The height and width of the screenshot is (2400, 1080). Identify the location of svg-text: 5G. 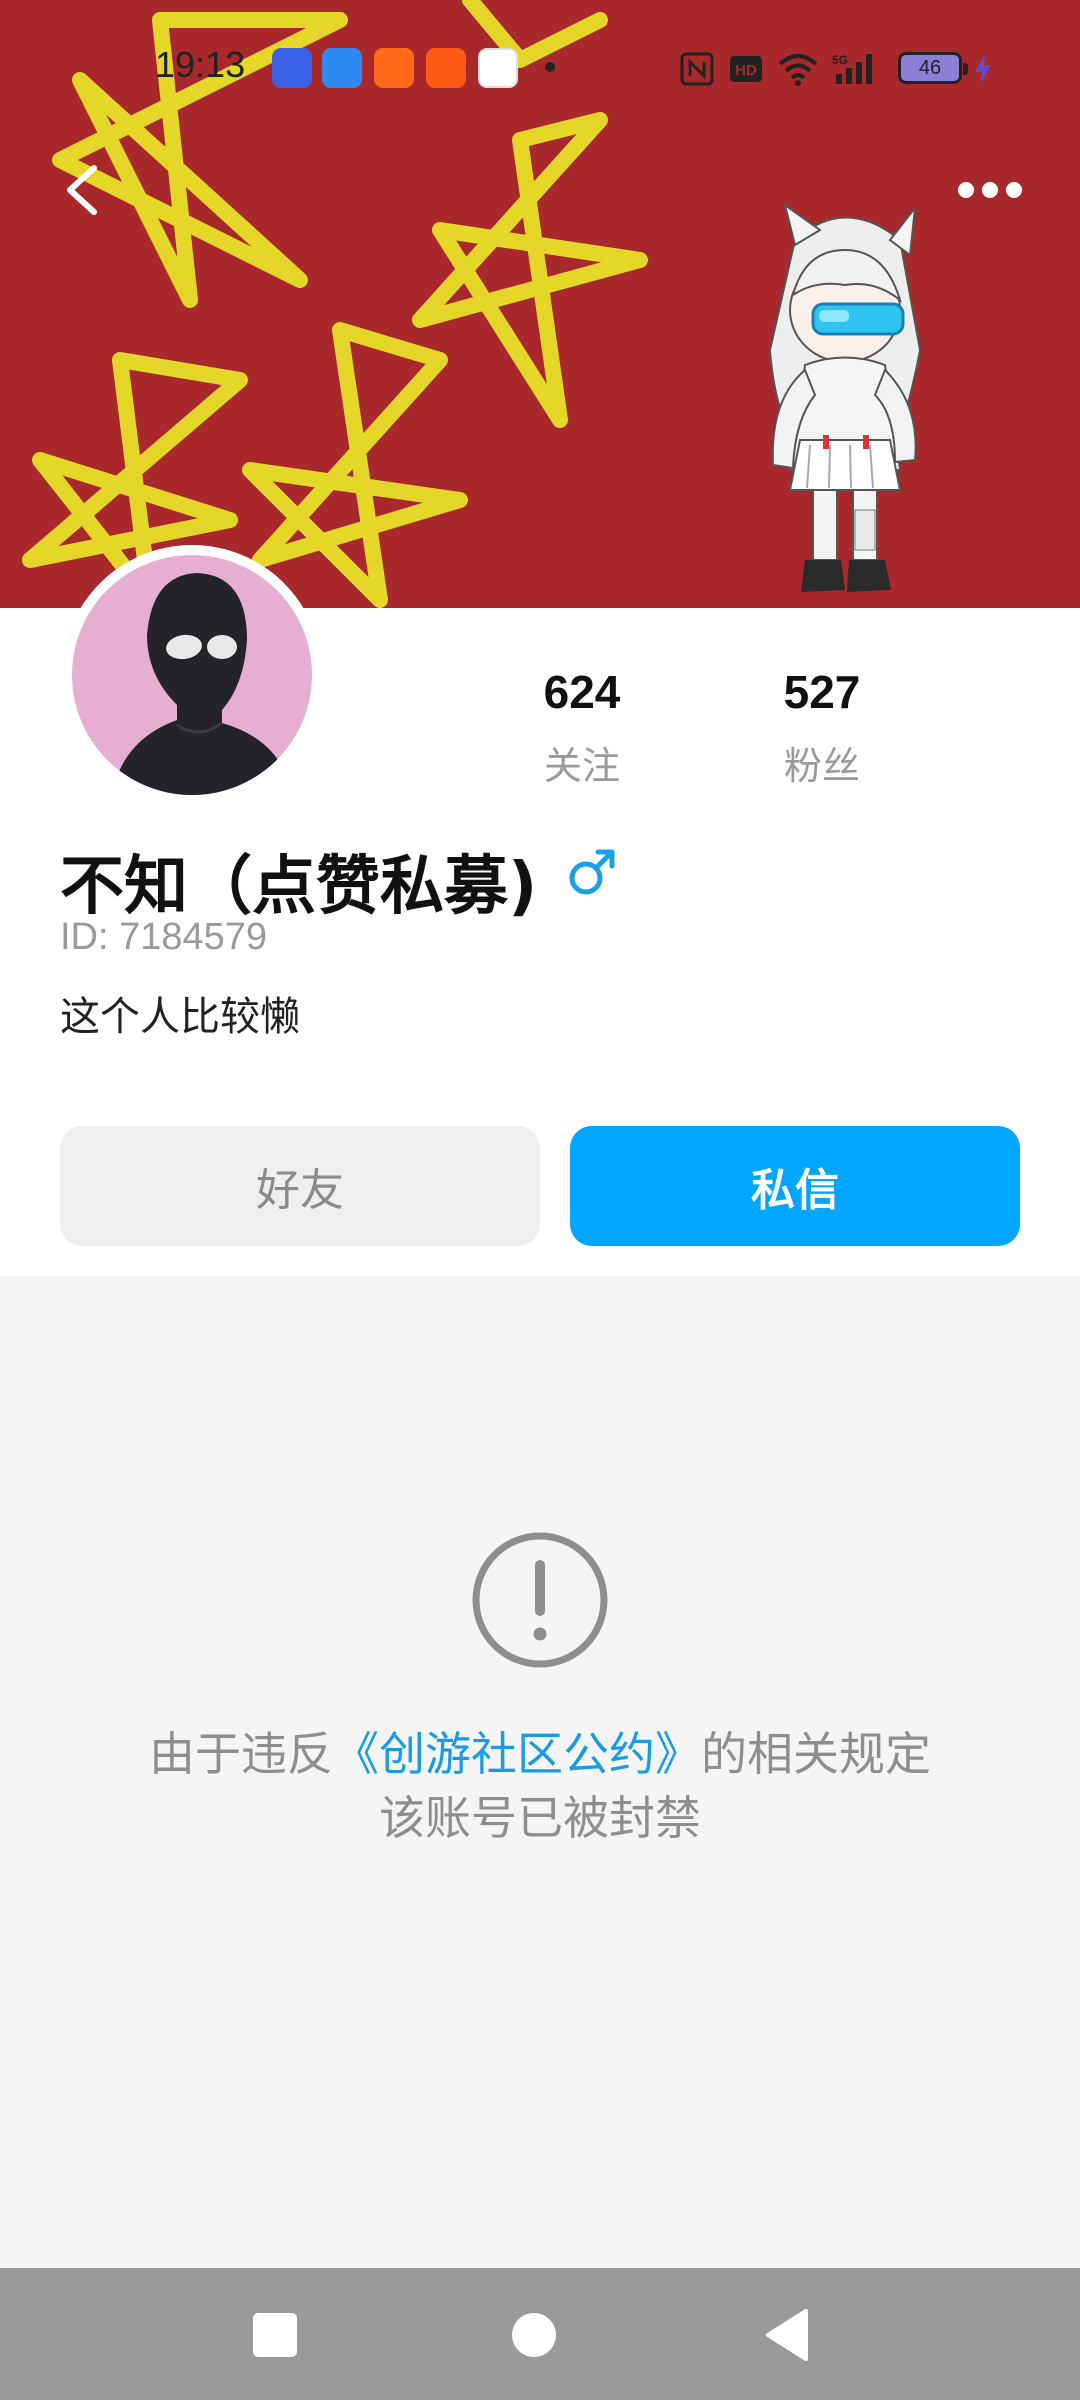
(840, 60).